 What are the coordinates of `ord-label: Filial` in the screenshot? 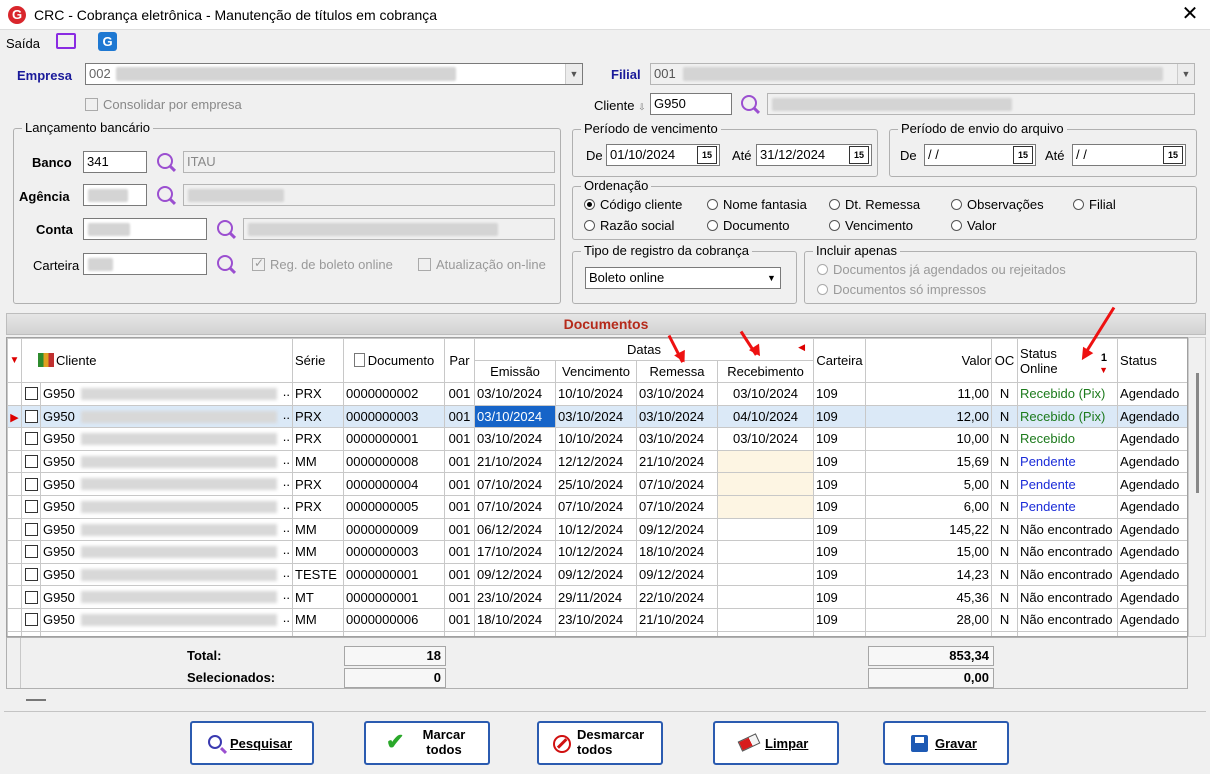 It's located at (1102, 204).